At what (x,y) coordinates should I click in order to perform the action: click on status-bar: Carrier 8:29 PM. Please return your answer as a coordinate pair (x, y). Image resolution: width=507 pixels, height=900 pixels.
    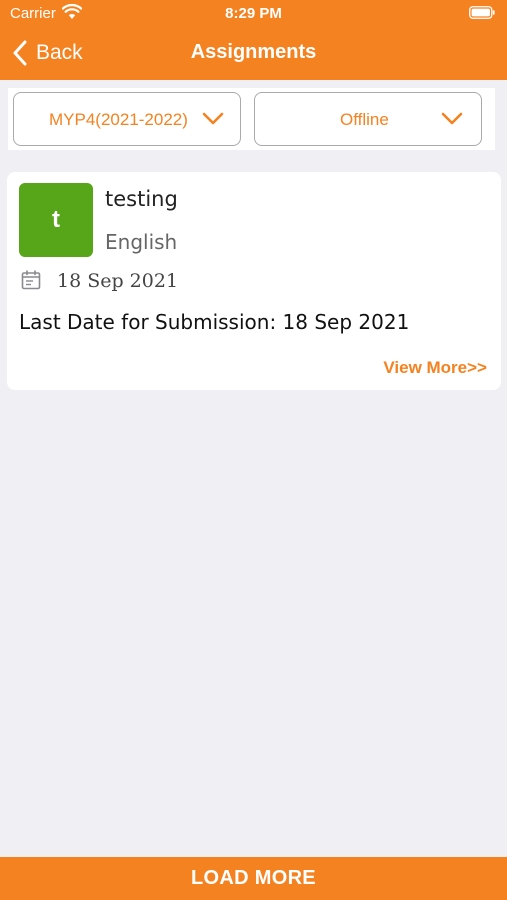
    Looking at the image, I should click on (253, 14).